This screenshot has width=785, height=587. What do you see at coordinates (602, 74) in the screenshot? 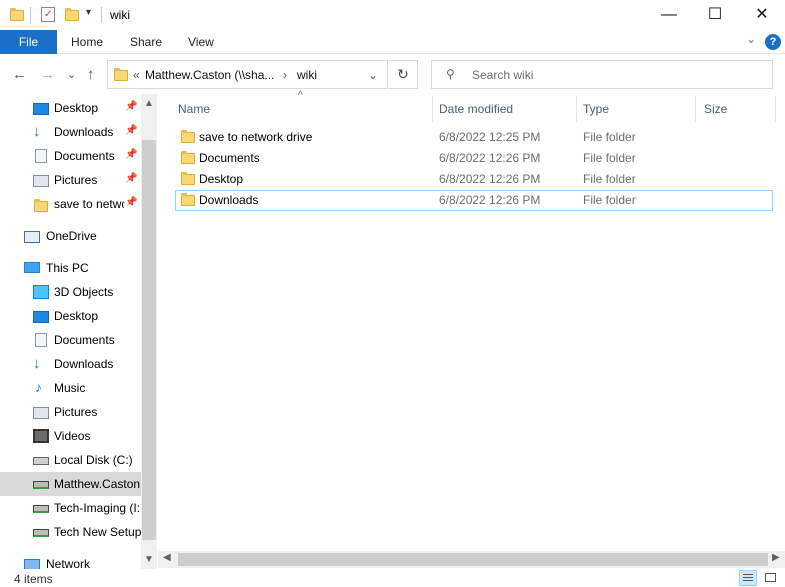
I see `search-box: ⚲ Search wiki` at bounding box center [602, 74].